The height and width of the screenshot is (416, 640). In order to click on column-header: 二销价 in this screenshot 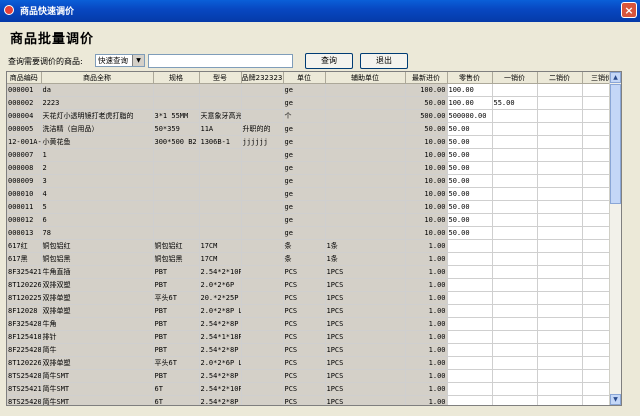, I will do `click(560, 78)`.